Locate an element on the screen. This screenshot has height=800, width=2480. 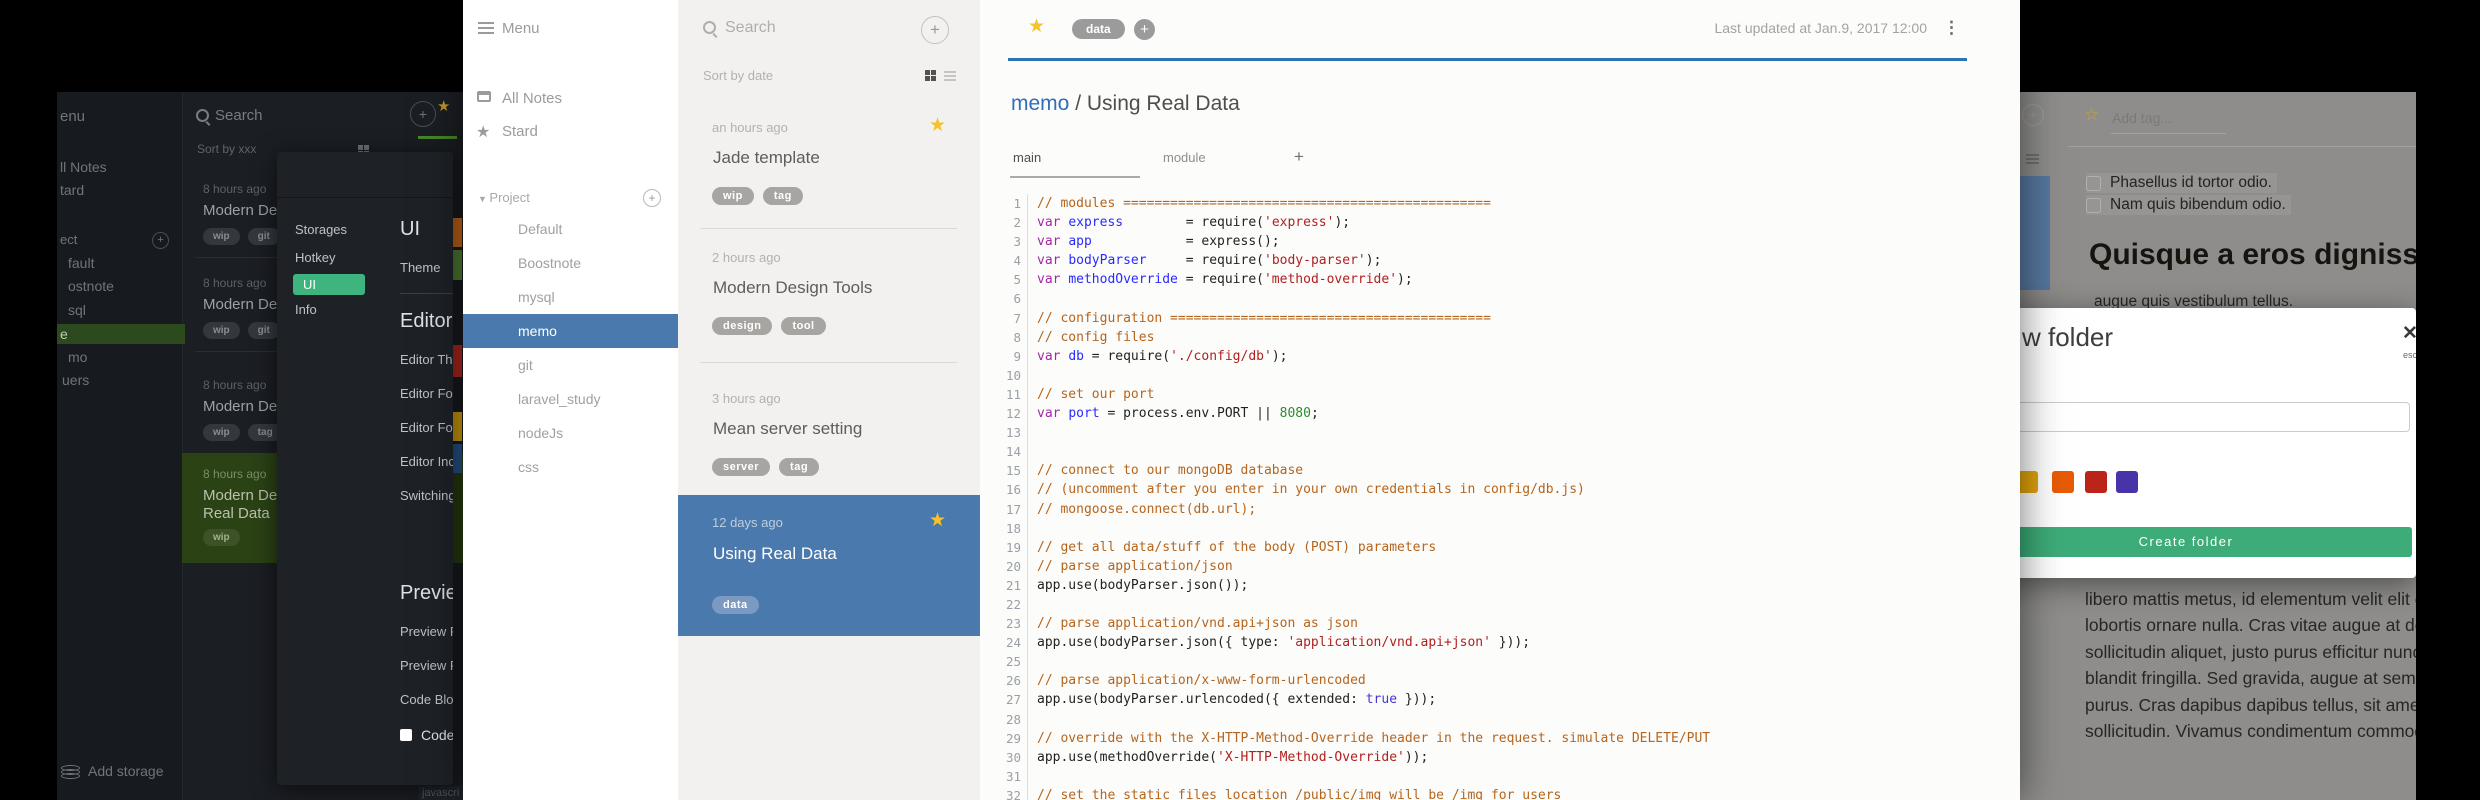
settings-nav-hotkey: Hotkey is located at coordinates (315, 257).